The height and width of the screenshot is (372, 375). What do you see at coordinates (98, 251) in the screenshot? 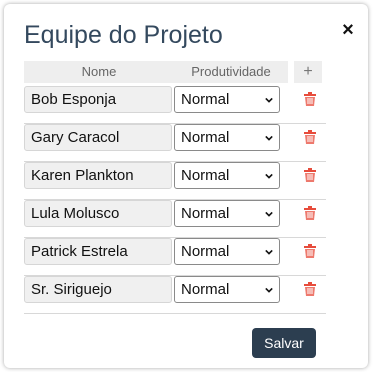
I see `member-name-input: Patrick Estrela` at bounding box center [98, 251].